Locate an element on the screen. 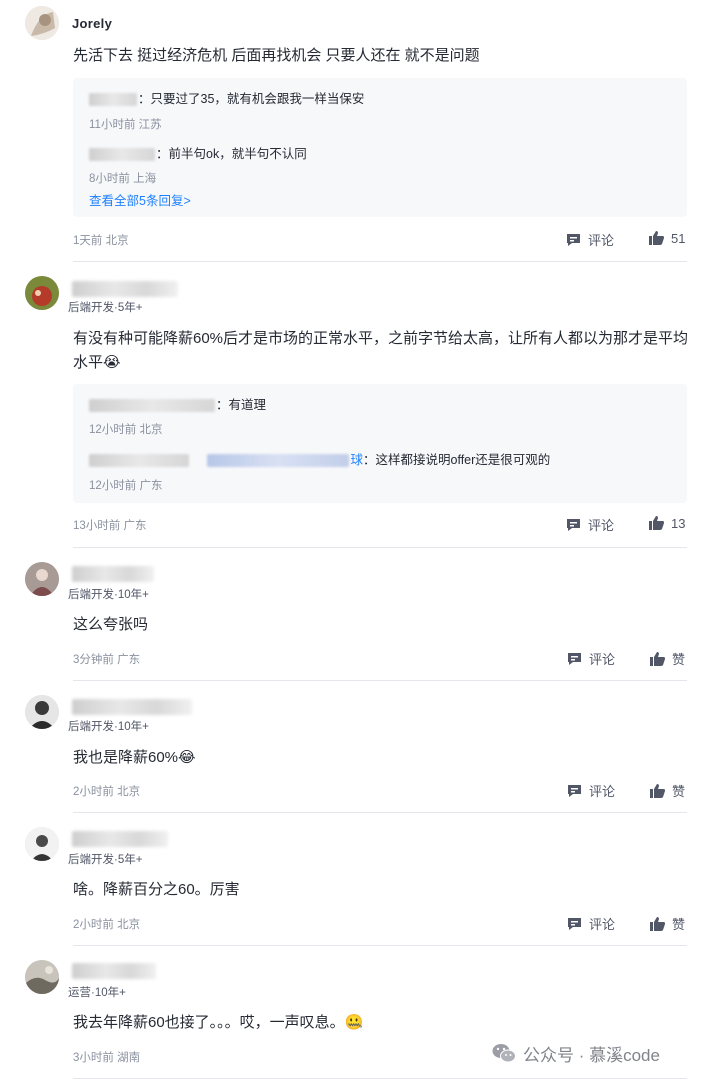  comment-text: 我去年降薪60也接了。。。哎，一声叹息。🤐 is located at coordinates (218, 1022).